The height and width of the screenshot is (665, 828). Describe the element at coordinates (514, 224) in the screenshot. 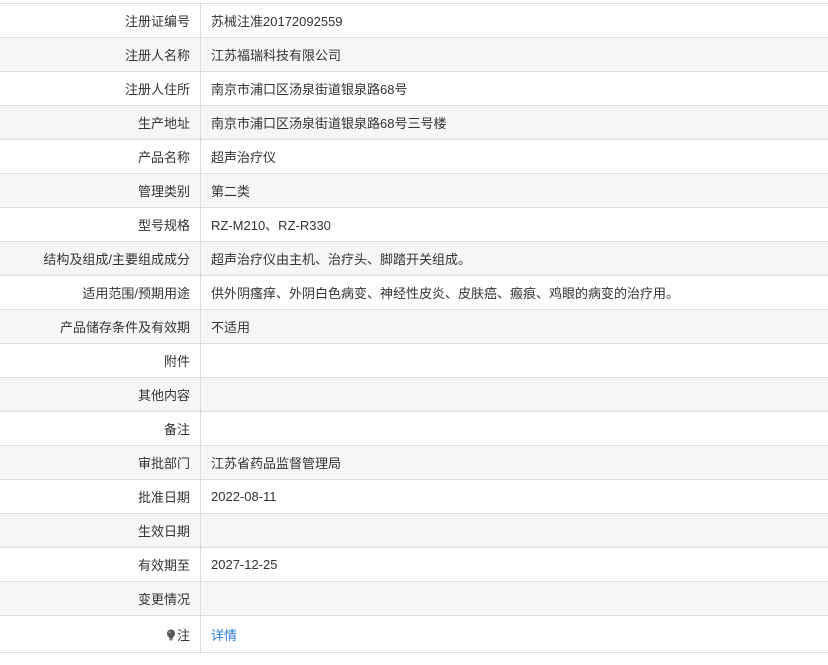

I see `row-value: RZ-M210、RZ-R330` at that location.